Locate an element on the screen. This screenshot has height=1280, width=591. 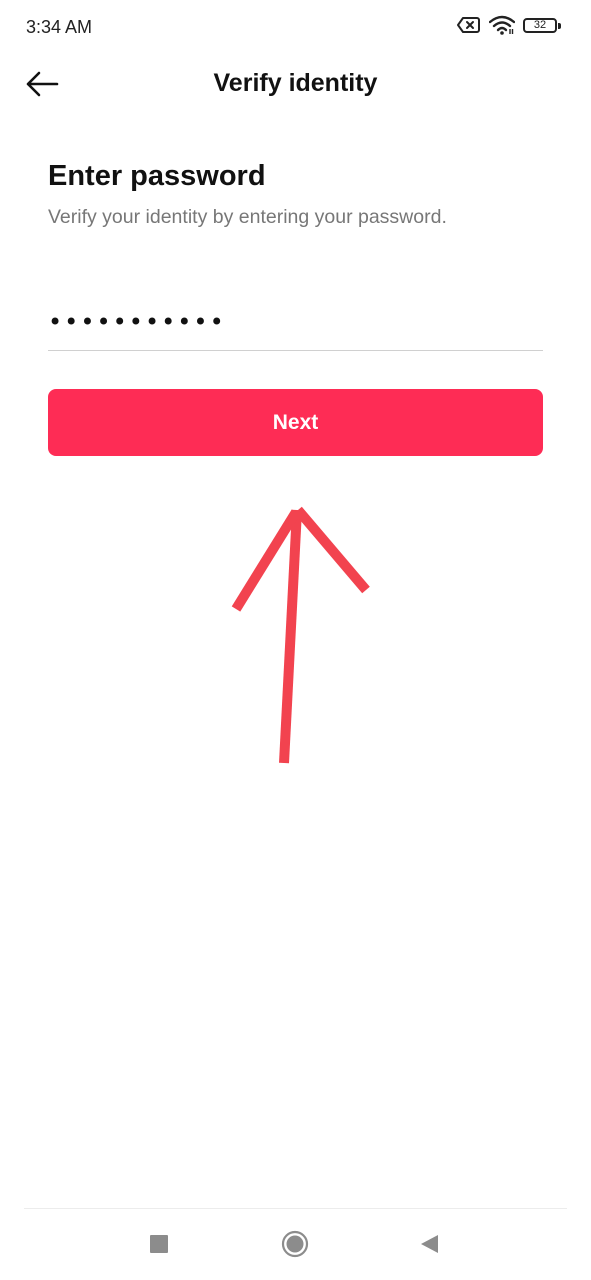
page-title: Verify identity is located at coordinates (295, 83).